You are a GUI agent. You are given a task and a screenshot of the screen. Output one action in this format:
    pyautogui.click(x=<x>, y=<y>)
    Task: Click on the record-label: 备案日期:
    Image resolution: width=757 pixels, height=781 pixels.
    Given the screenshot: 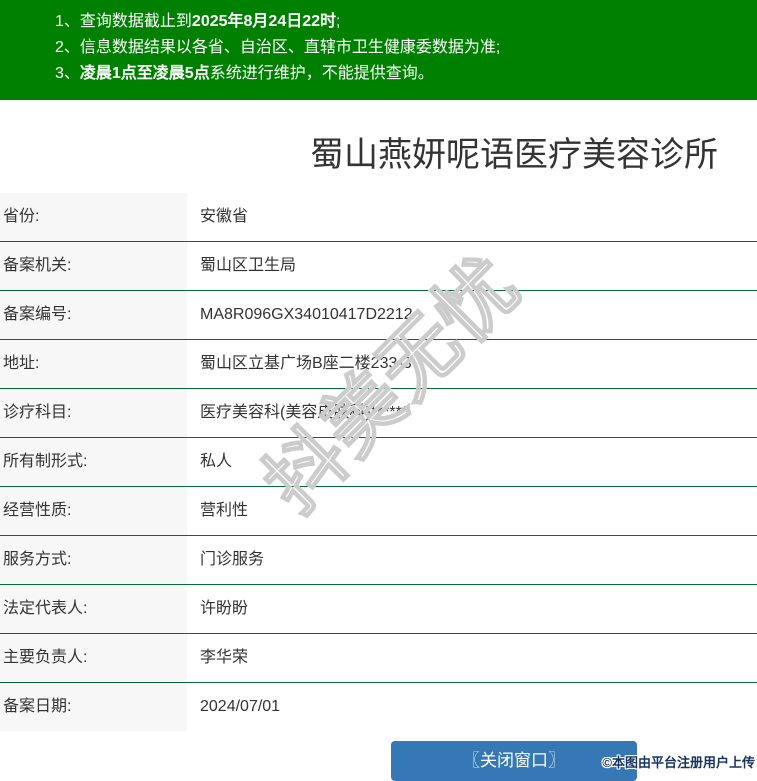 What is the action you would take?
    pyautogui.click(x=93, y=707)
    